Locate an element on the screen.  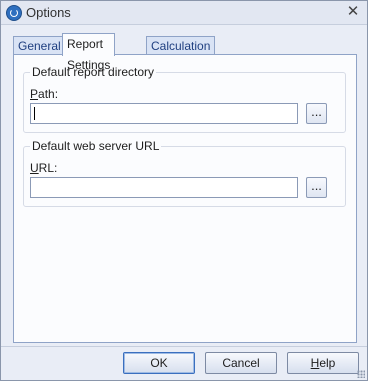
url-input is located at coordinates (164, 187).